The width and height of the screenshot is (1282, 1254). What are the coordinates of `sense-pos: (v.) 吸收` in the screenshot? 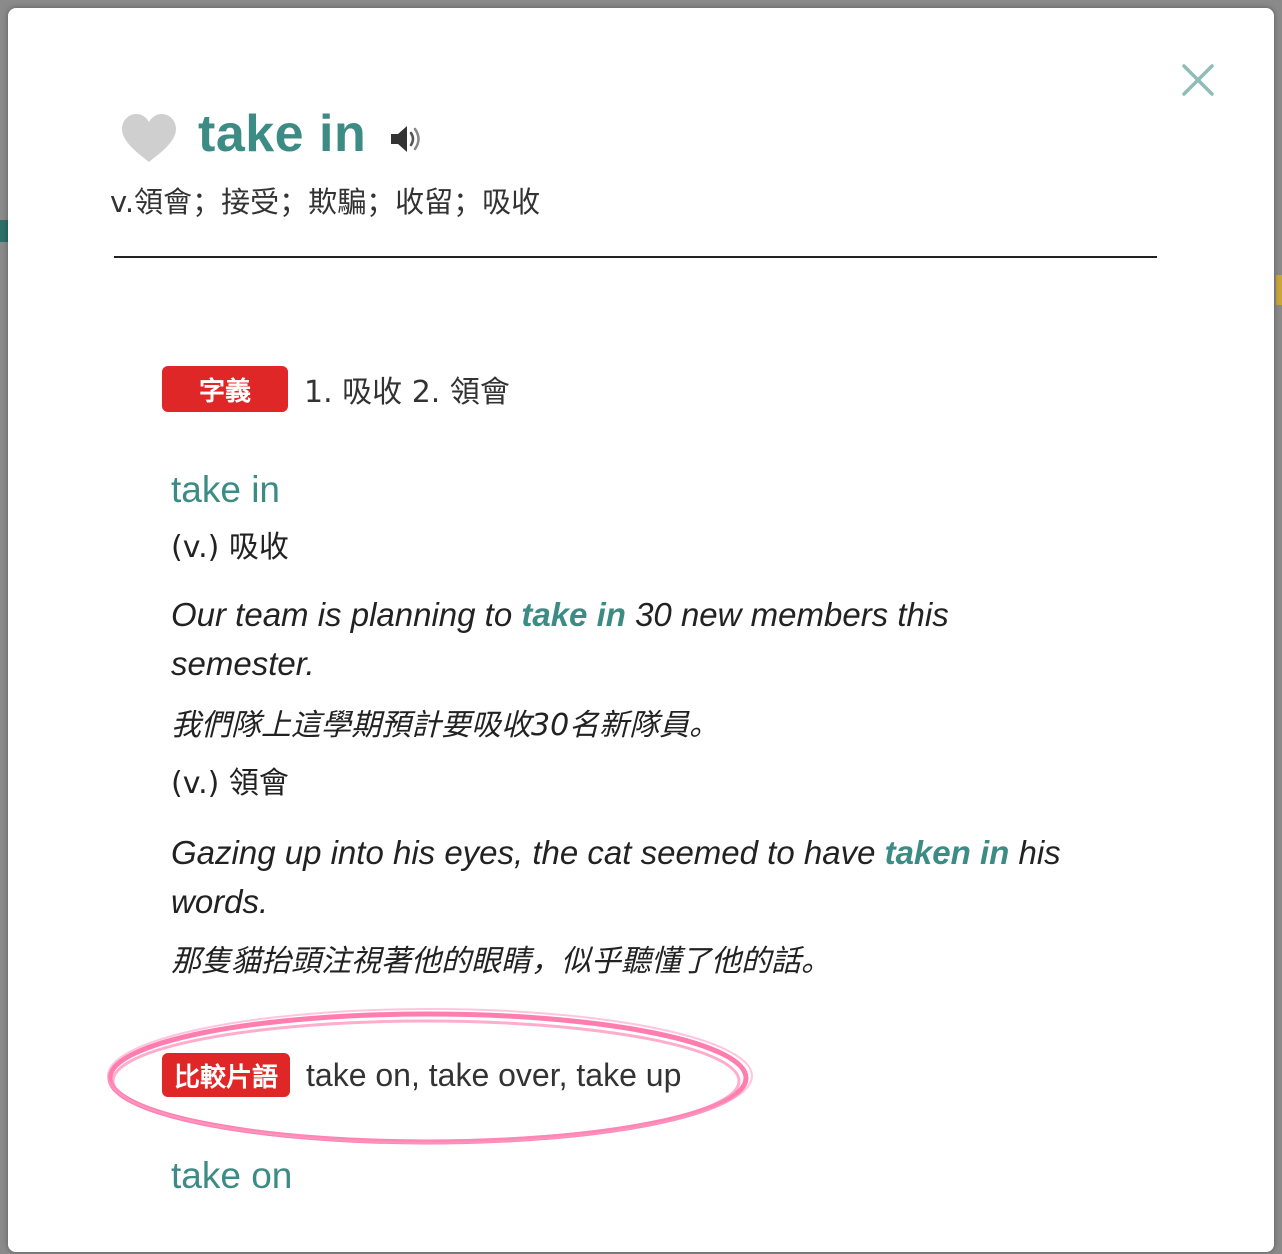 It's located at (230, 547).